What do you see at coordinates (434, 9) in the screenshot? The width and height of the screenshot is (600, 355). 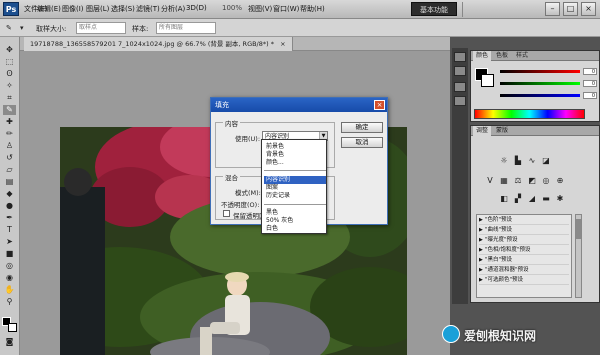 I see `workspace-button: 基本功能` at bounding box center [434, 9].